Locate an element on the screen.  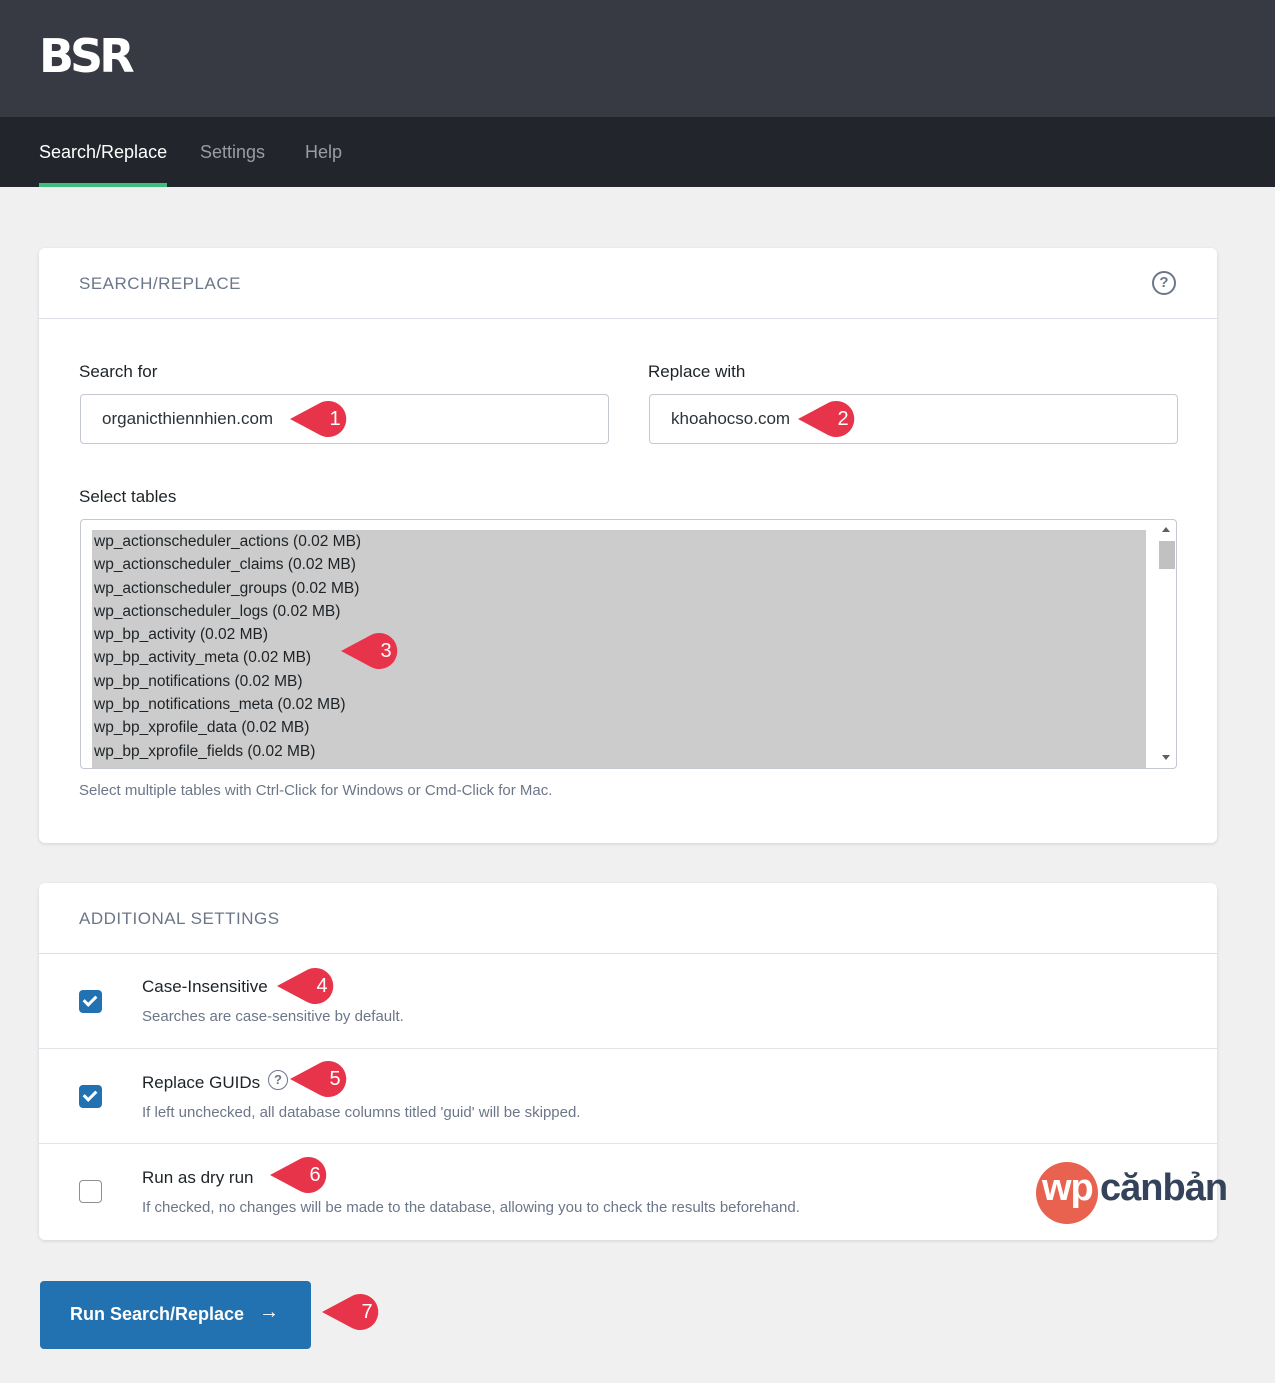
replace-with-label: Replace with is located at coordinates (697, 371).